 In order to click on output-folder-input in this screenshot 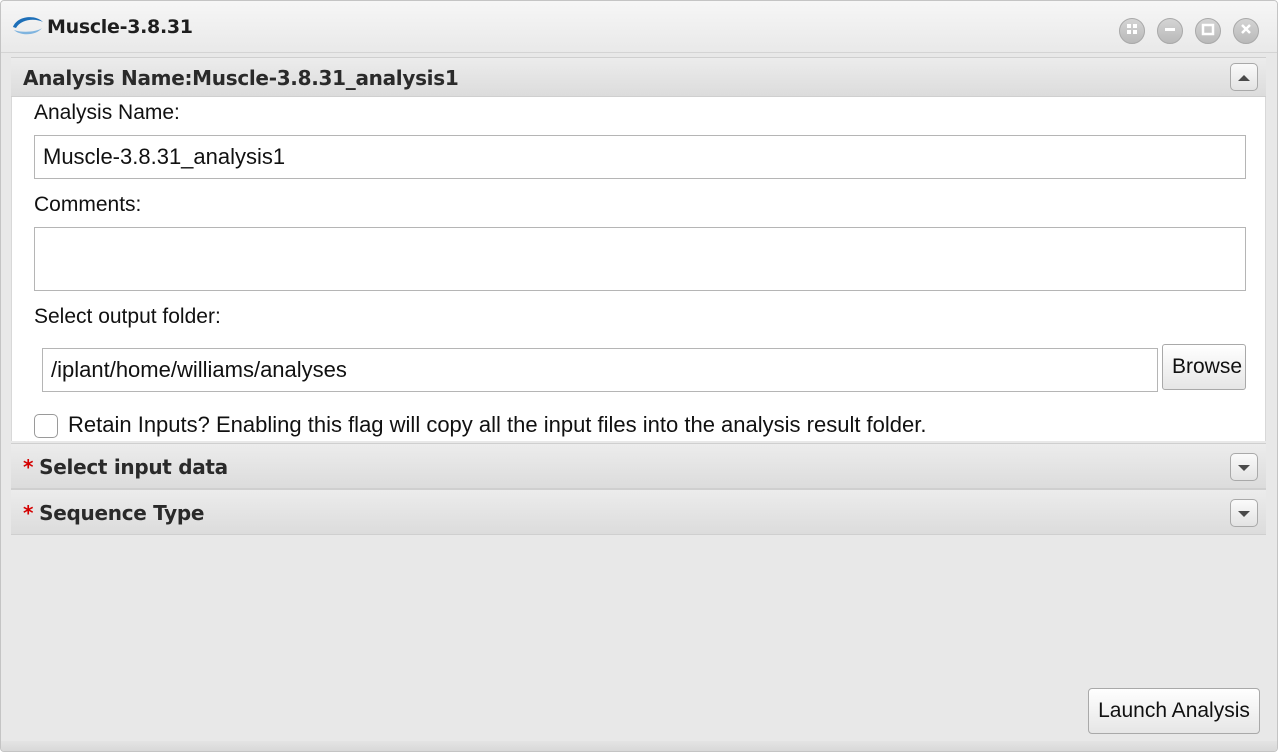, I will do `click(600, 370)`.